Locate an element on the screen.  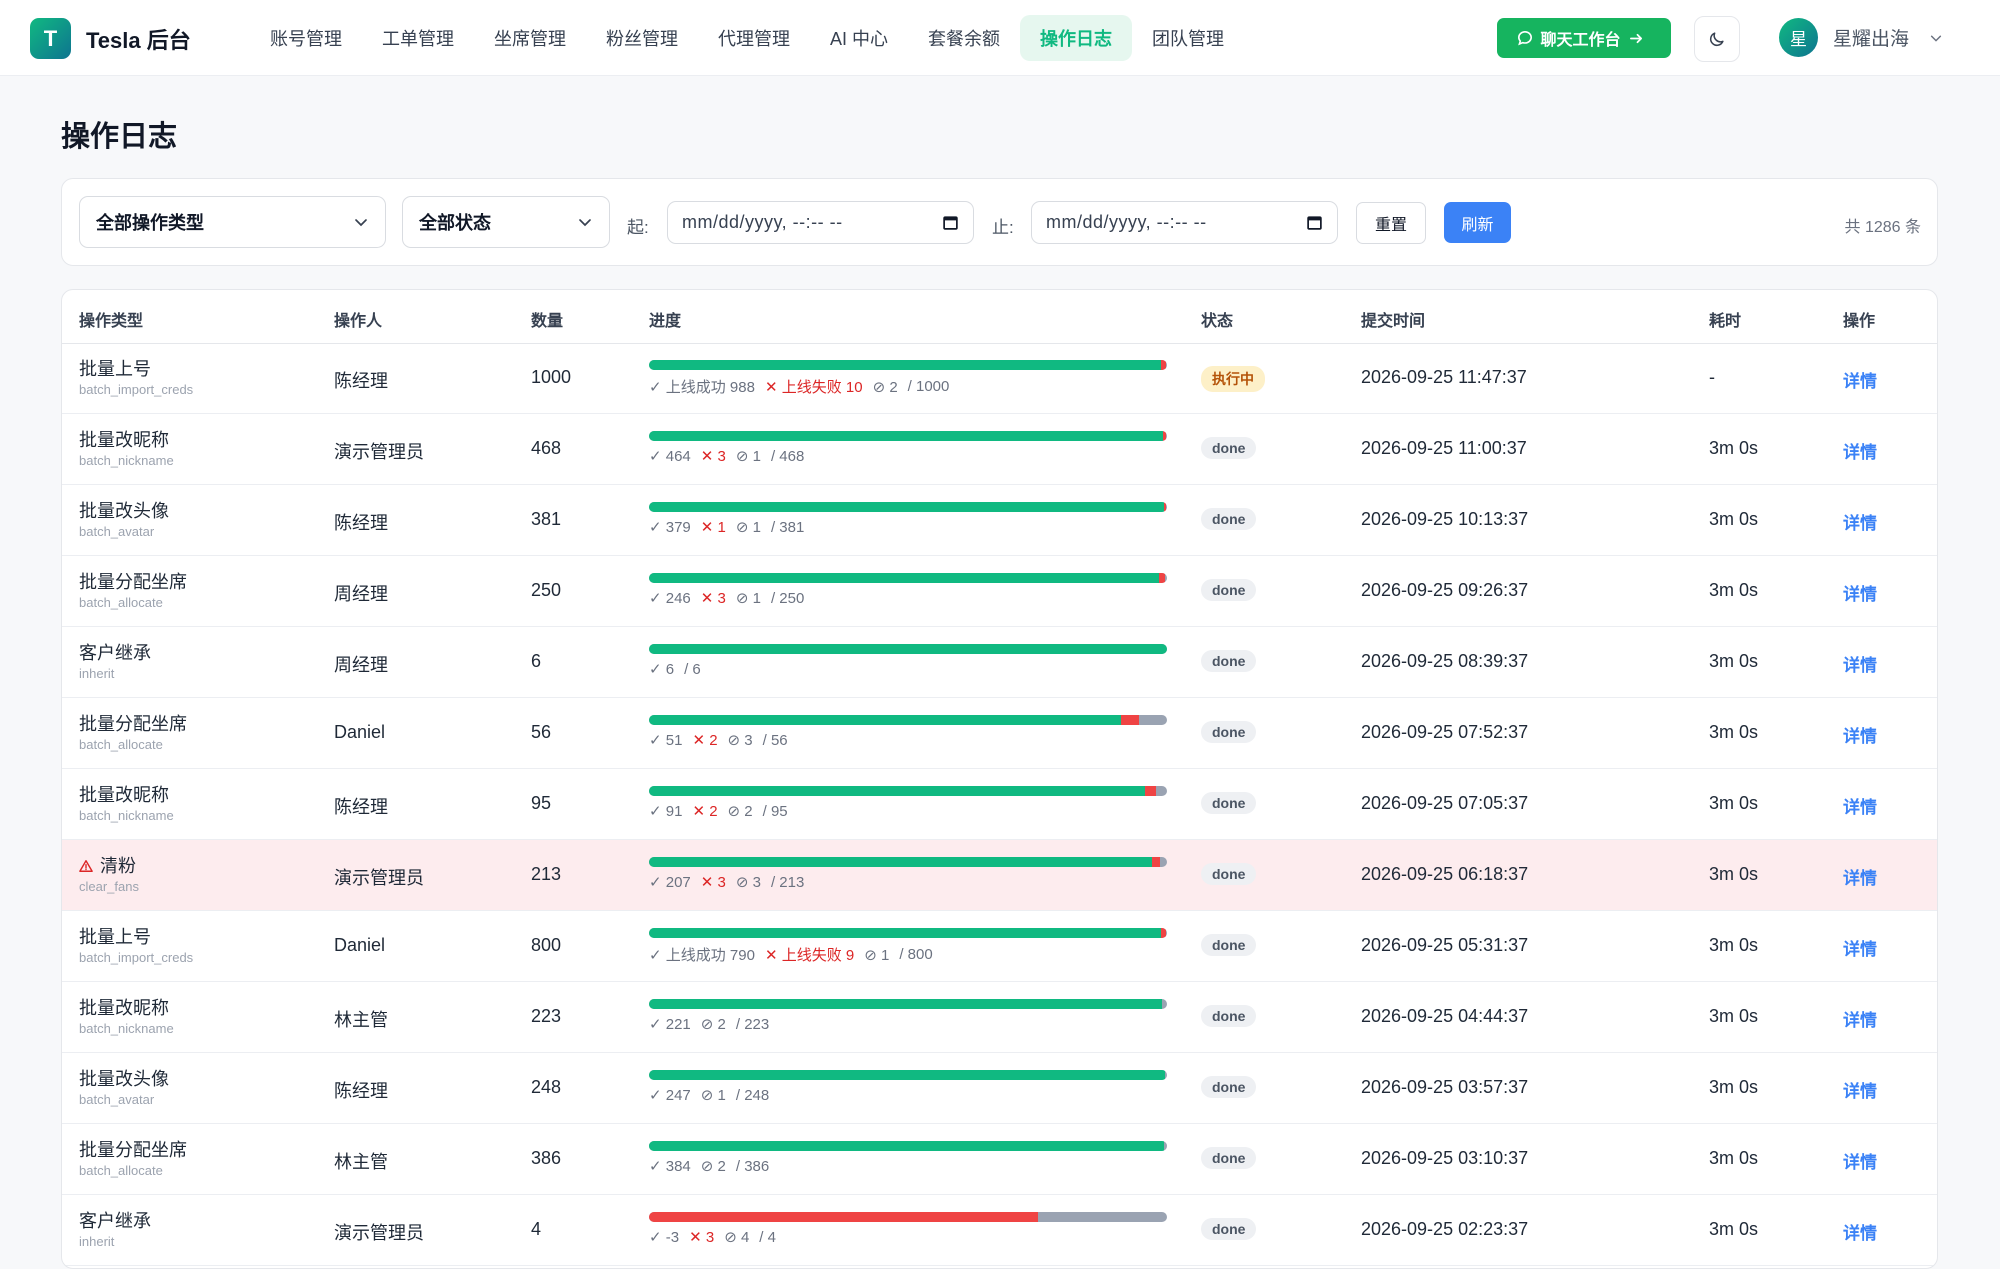
total-count-label: / 381 is located at coordinates (787, 527).